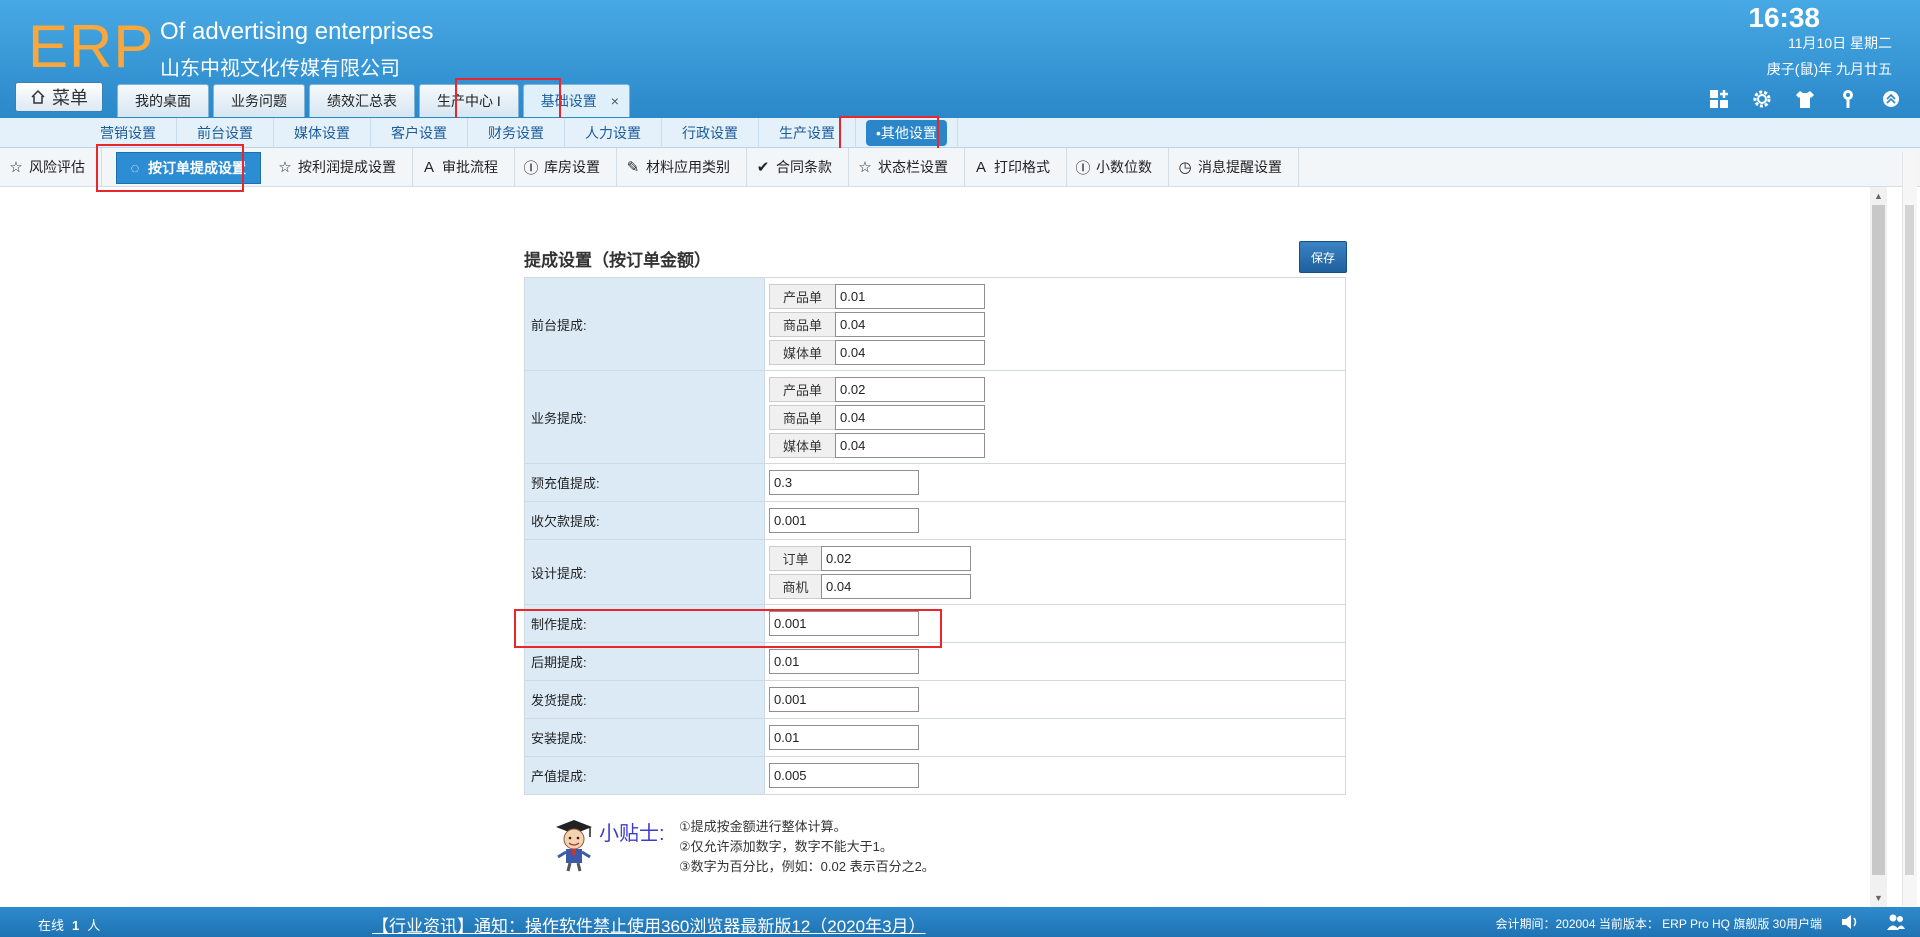 Image resolution: width=1920 pixels, height=937 pixels. What do you see at coordinates (1118, 167) in the screenshot?
I see `tool-decimal-places: Ⓘ 小数位数` at bounding box center [1118, 167].